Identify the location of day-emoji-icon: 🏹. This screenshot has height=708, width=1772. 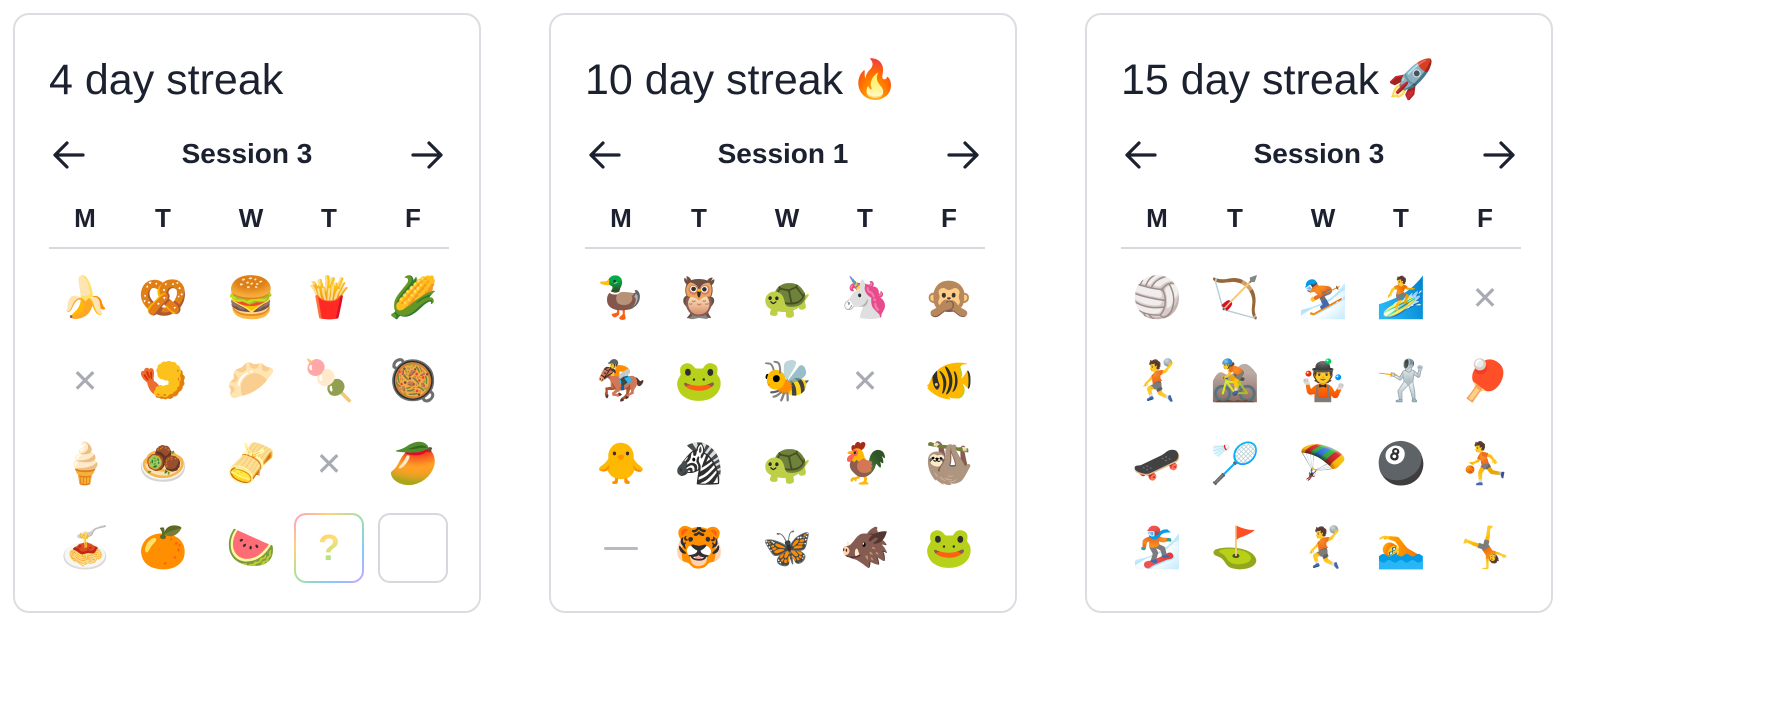
(1235, 298).